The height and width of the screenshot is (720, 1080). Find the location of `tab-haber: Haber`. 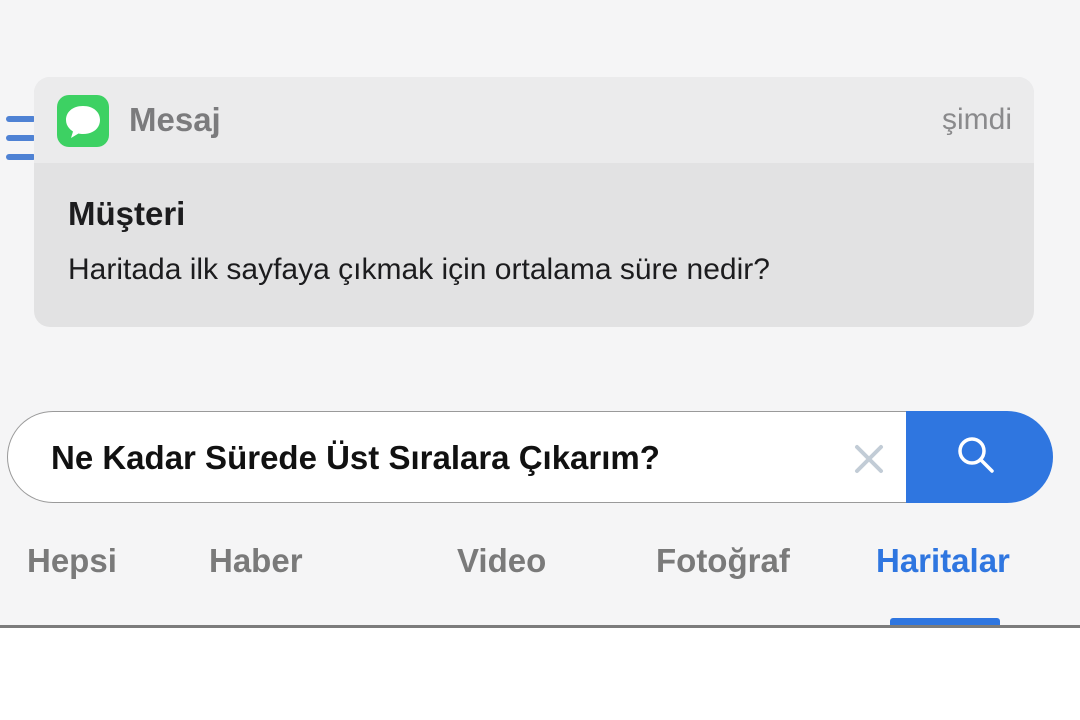

tab-haber: Haber is located at coordinates (256, 561).